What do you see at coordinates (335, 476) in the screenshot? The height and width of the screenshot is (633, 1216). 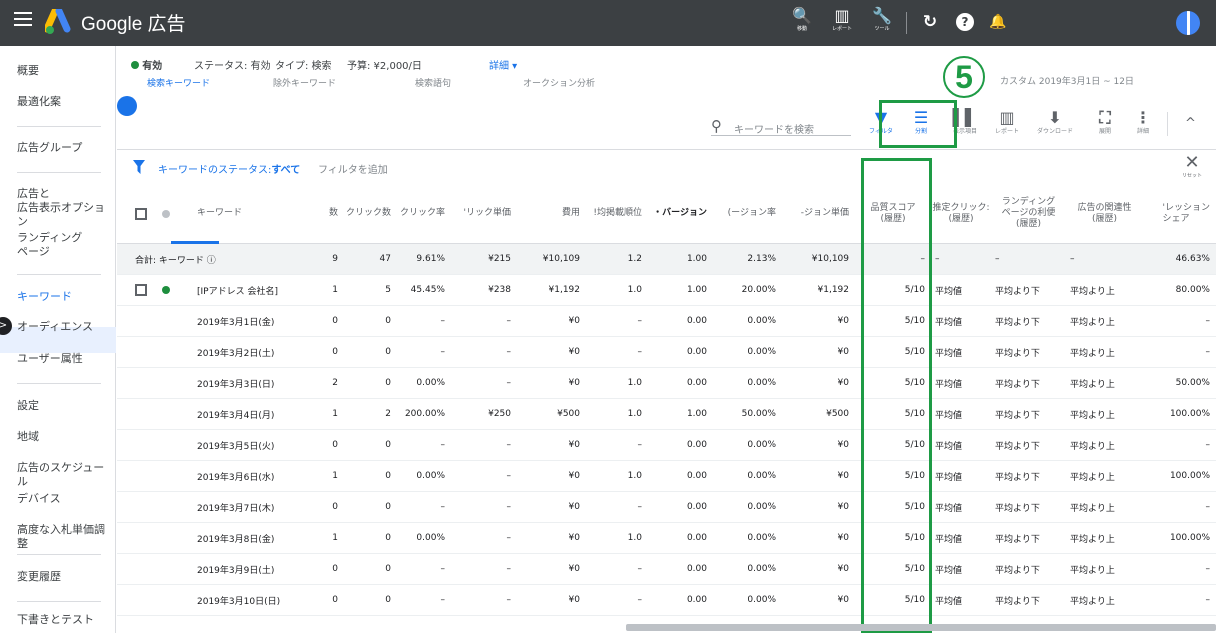 I see `cell-impressions: 1` at bounding box center [335, 476].